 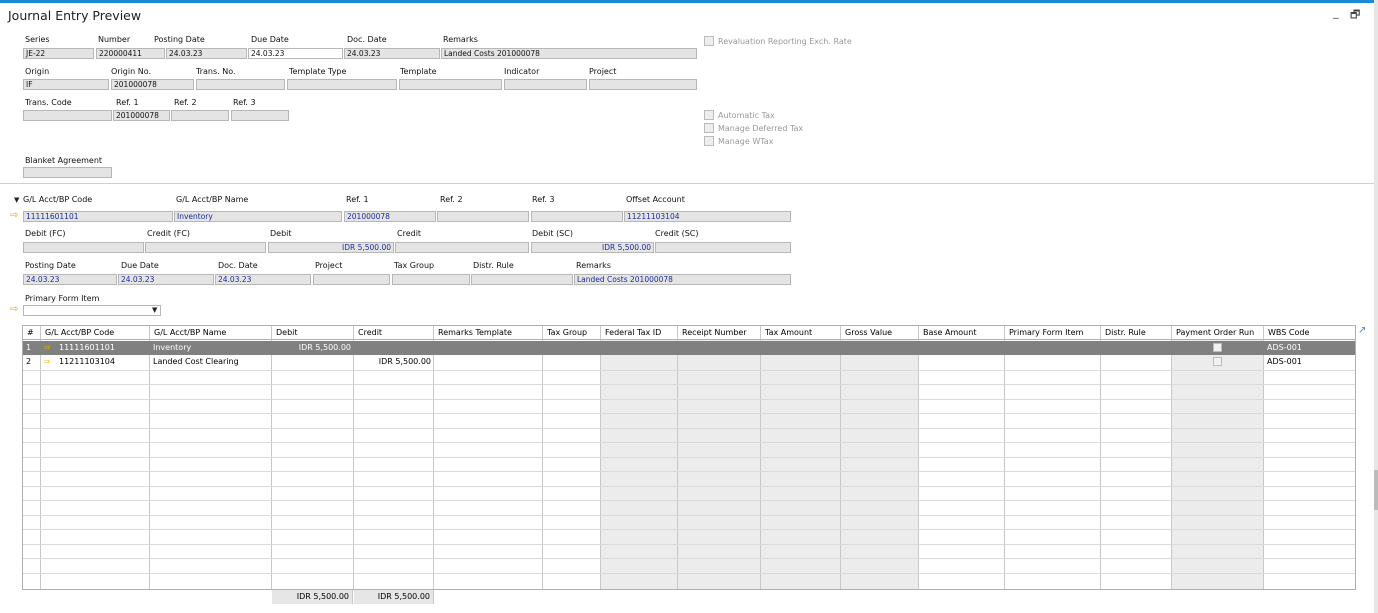 What do you see at coordinates (394, 348) in the screenshot?
I see `row-credit` at bounding box center [394, 348].